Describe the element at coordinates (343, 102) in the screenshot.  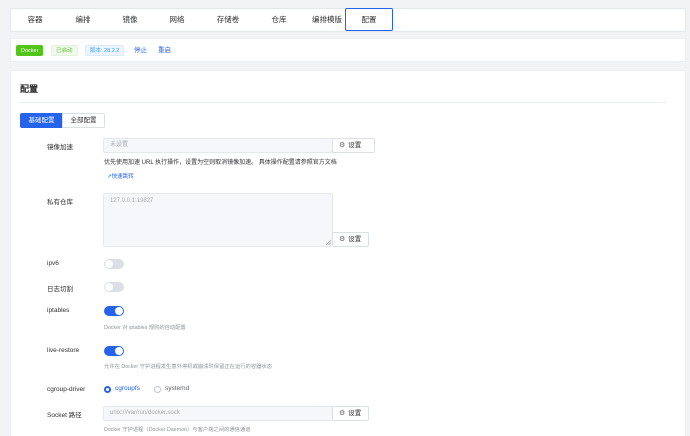
I see `card-divider` at that location.